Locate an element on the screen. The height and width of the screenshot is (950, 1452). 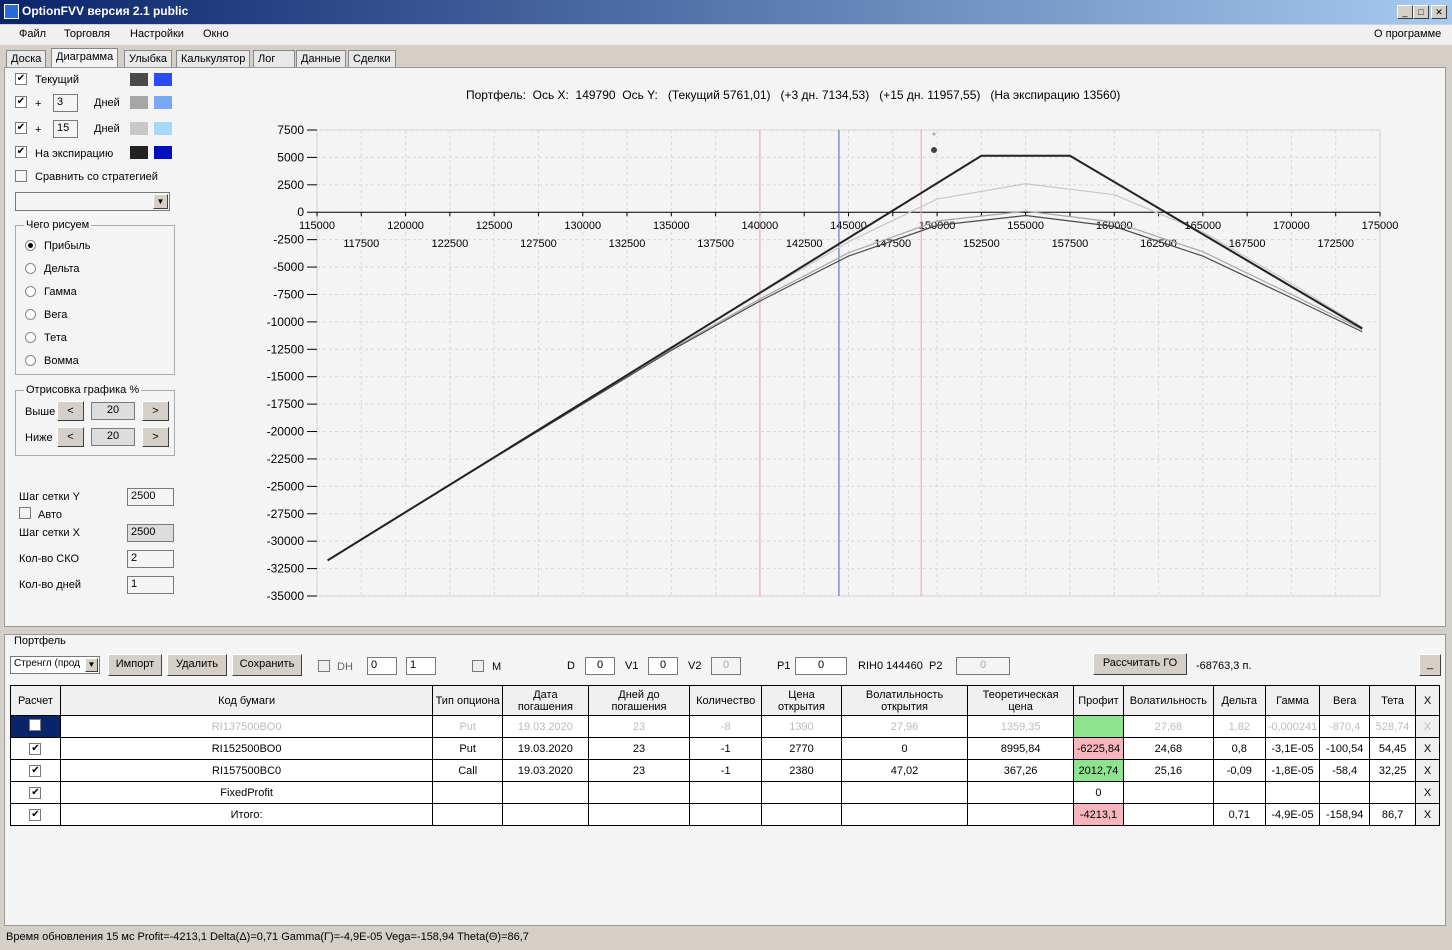
column-header: Вега is located at coordinates (1345, 700).